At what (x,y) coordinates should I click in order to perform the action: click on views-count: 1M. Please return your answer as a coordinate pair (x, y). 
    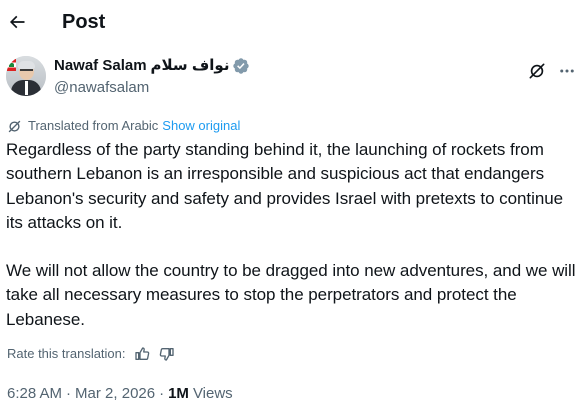
    Looking at the image, I should click on (178, 393).